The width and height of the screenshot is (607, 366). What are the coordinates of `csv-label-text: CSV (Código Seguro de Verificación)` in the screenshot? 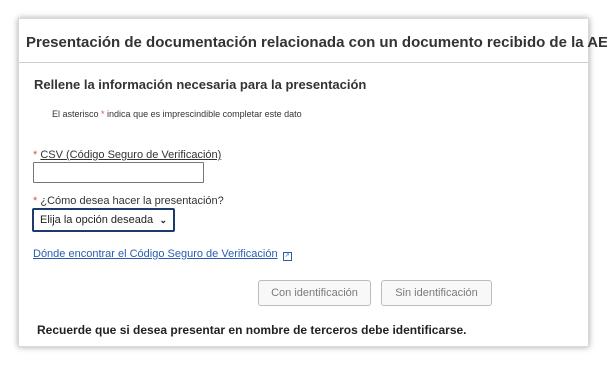 It's located at (131, 155).